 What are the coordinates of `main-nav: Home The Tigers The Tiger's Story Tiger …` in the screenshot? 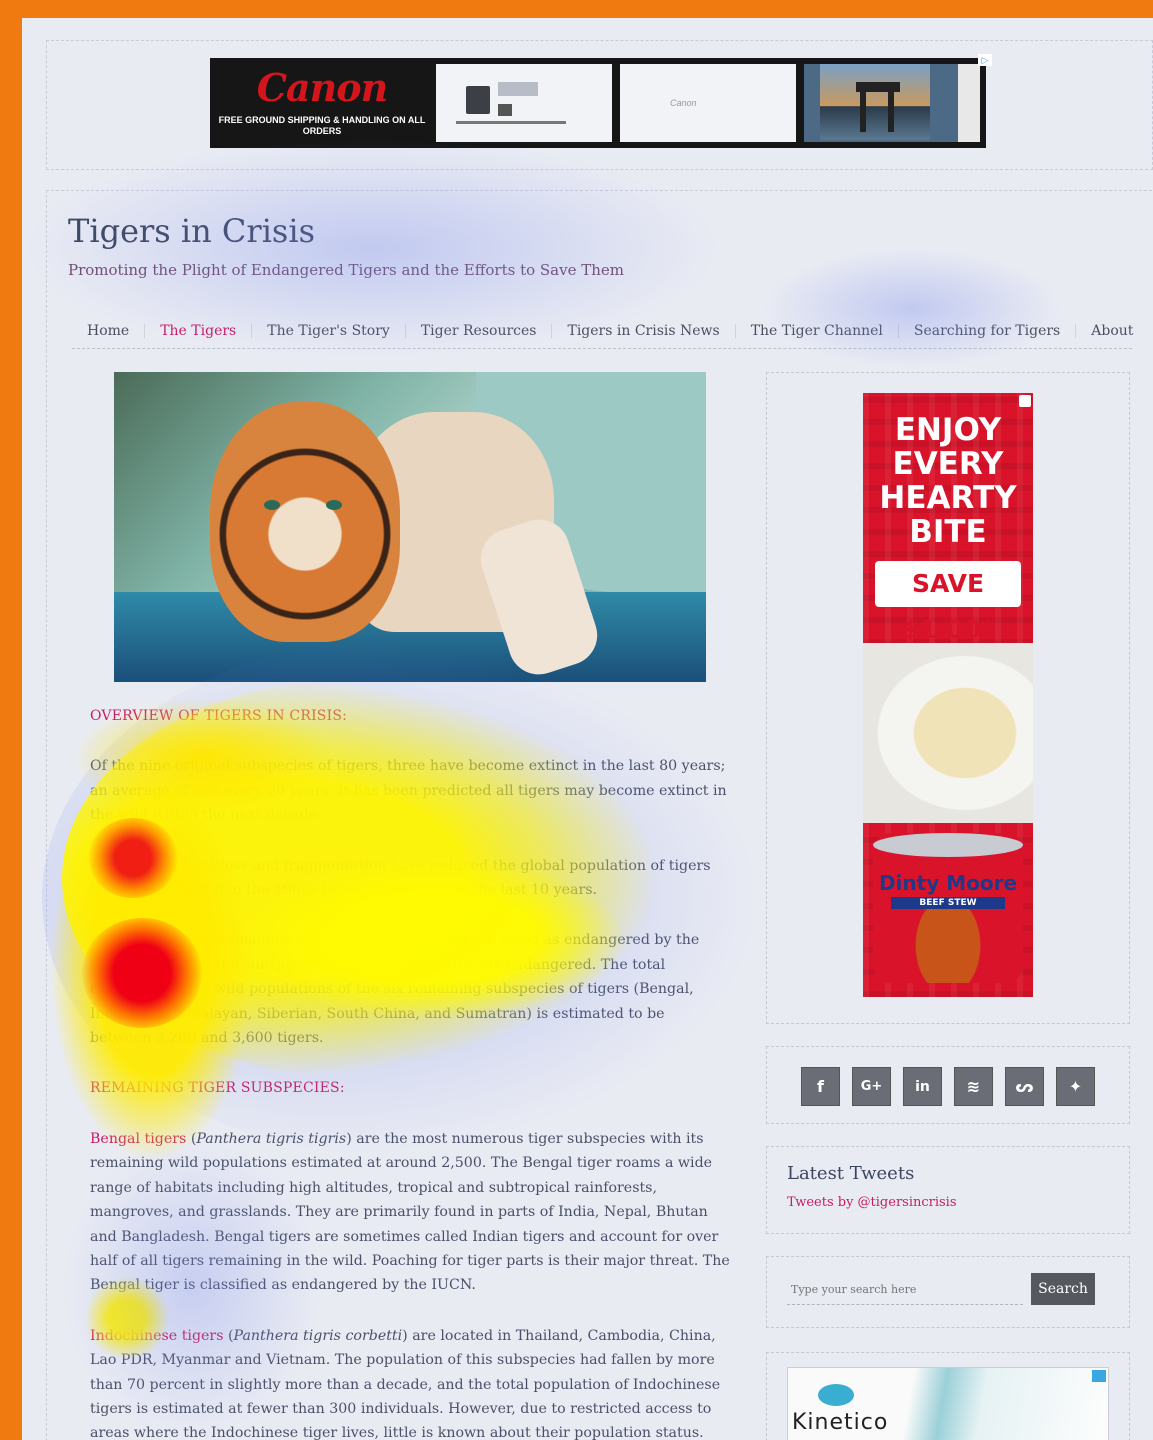 It's located at (602, 331).